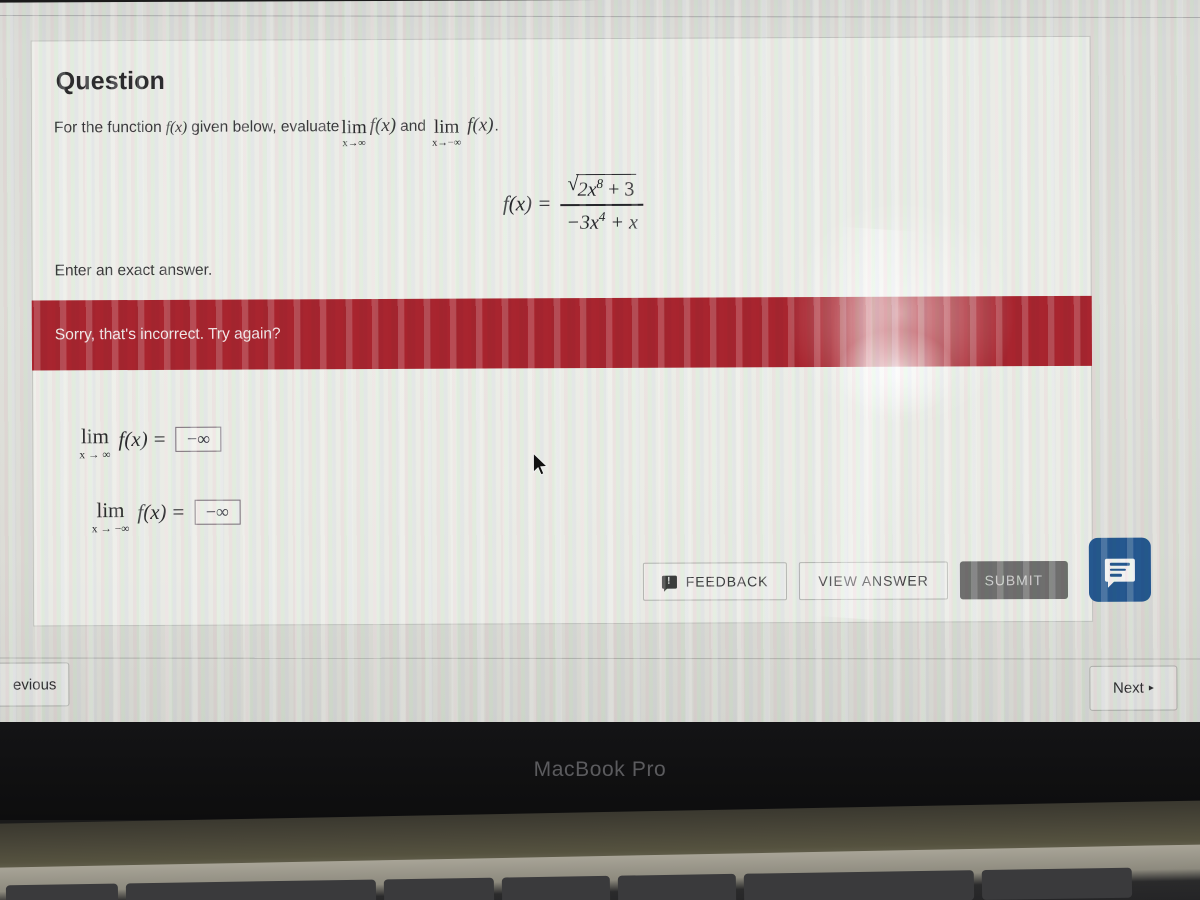 The width and height of the screenshot is (1200, 900). I want to click on formula-denominator: −3x4 + x, so click(601, 219).